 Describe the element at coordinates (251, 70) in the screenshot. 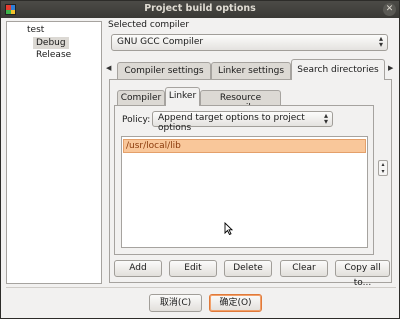

I see `tab-linker-settings: Linker settings` at that location.